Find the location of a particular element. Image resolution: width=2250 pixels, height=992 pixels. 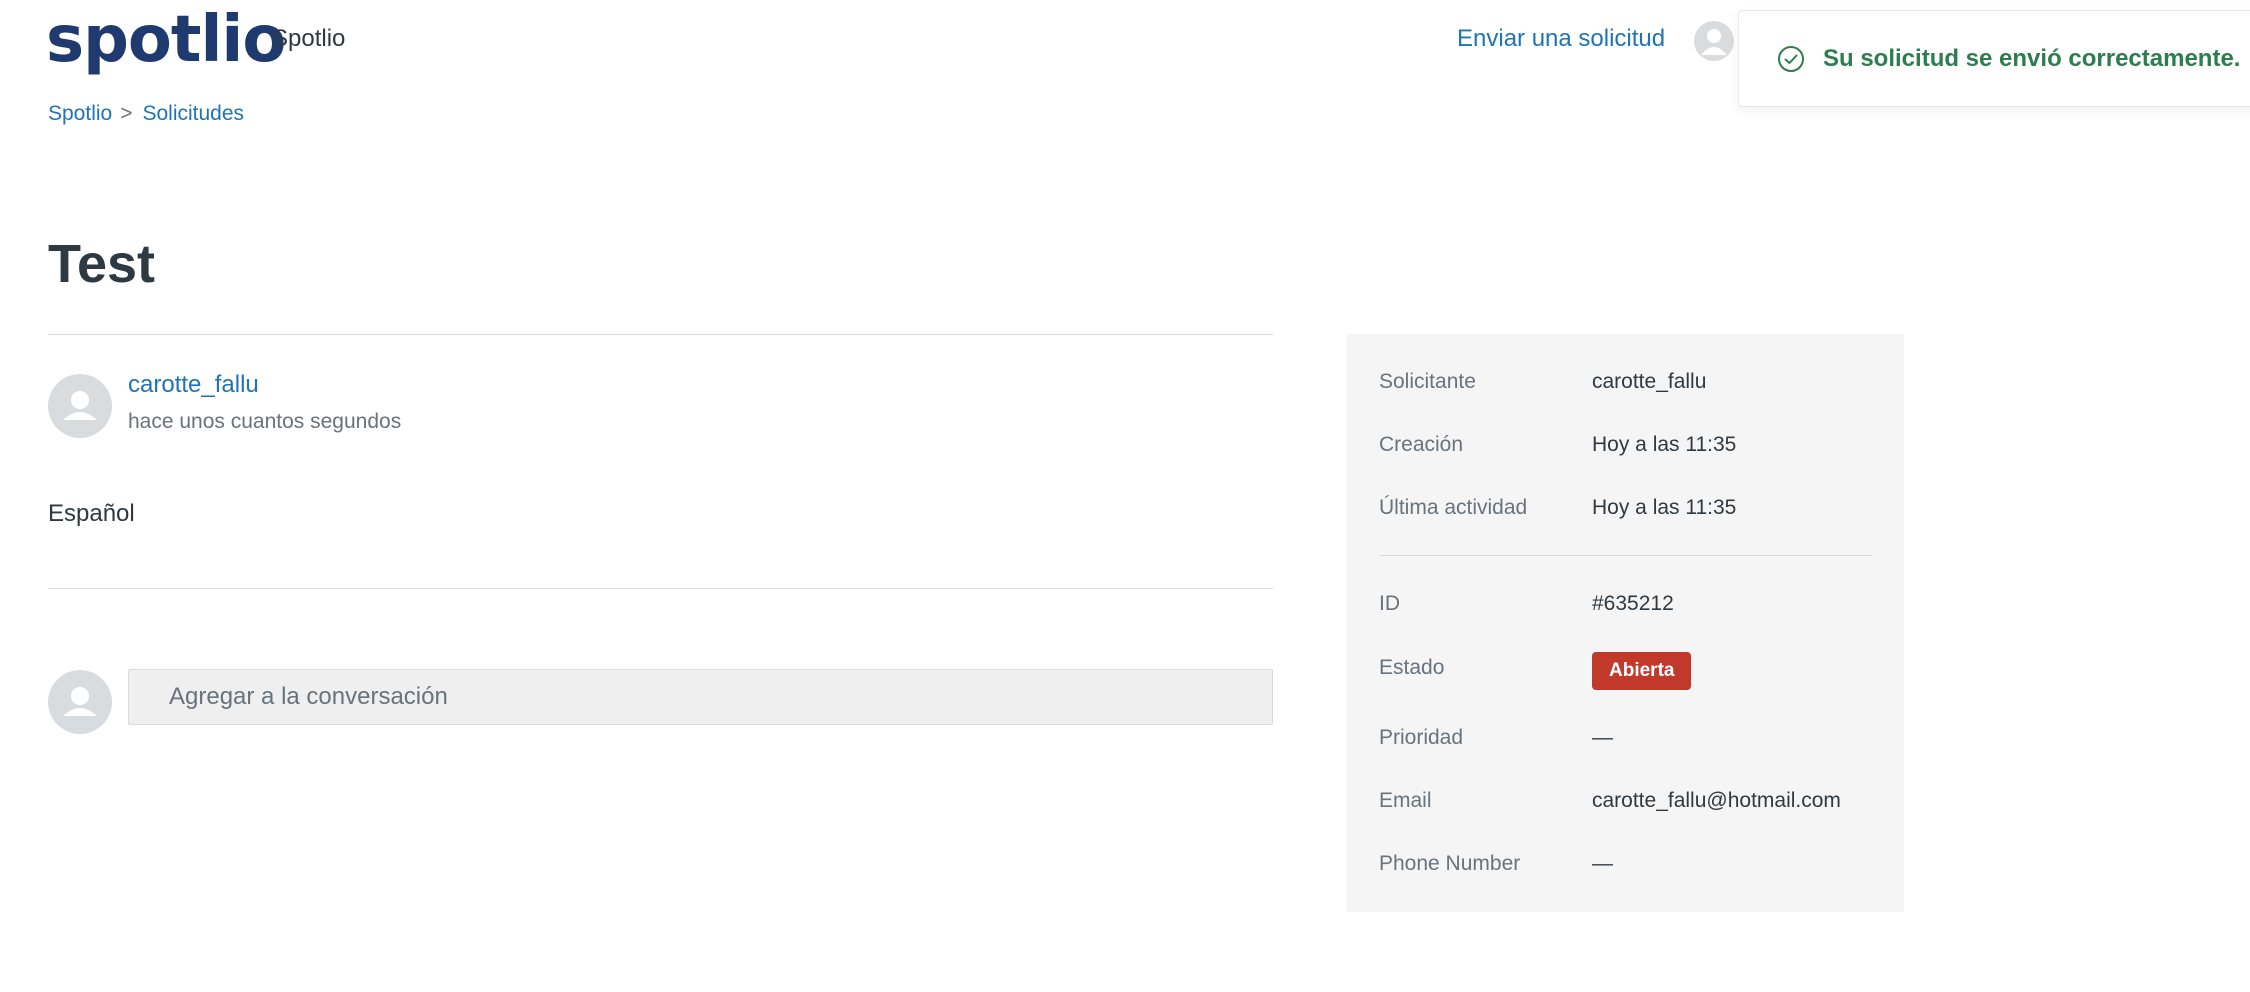

status-badge: Abierta is located at coordinates (1642, 671).